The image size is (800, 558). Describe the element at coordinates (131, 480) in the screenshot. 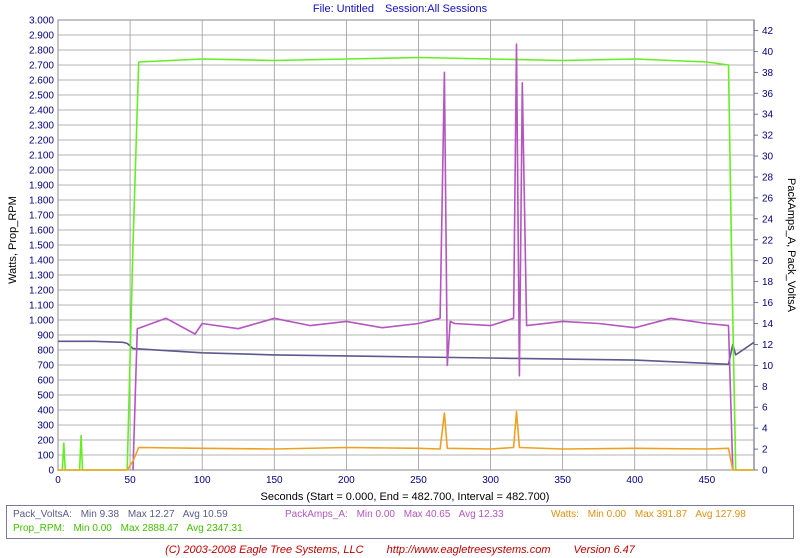

I see `x-tick-label: 50` at that location.